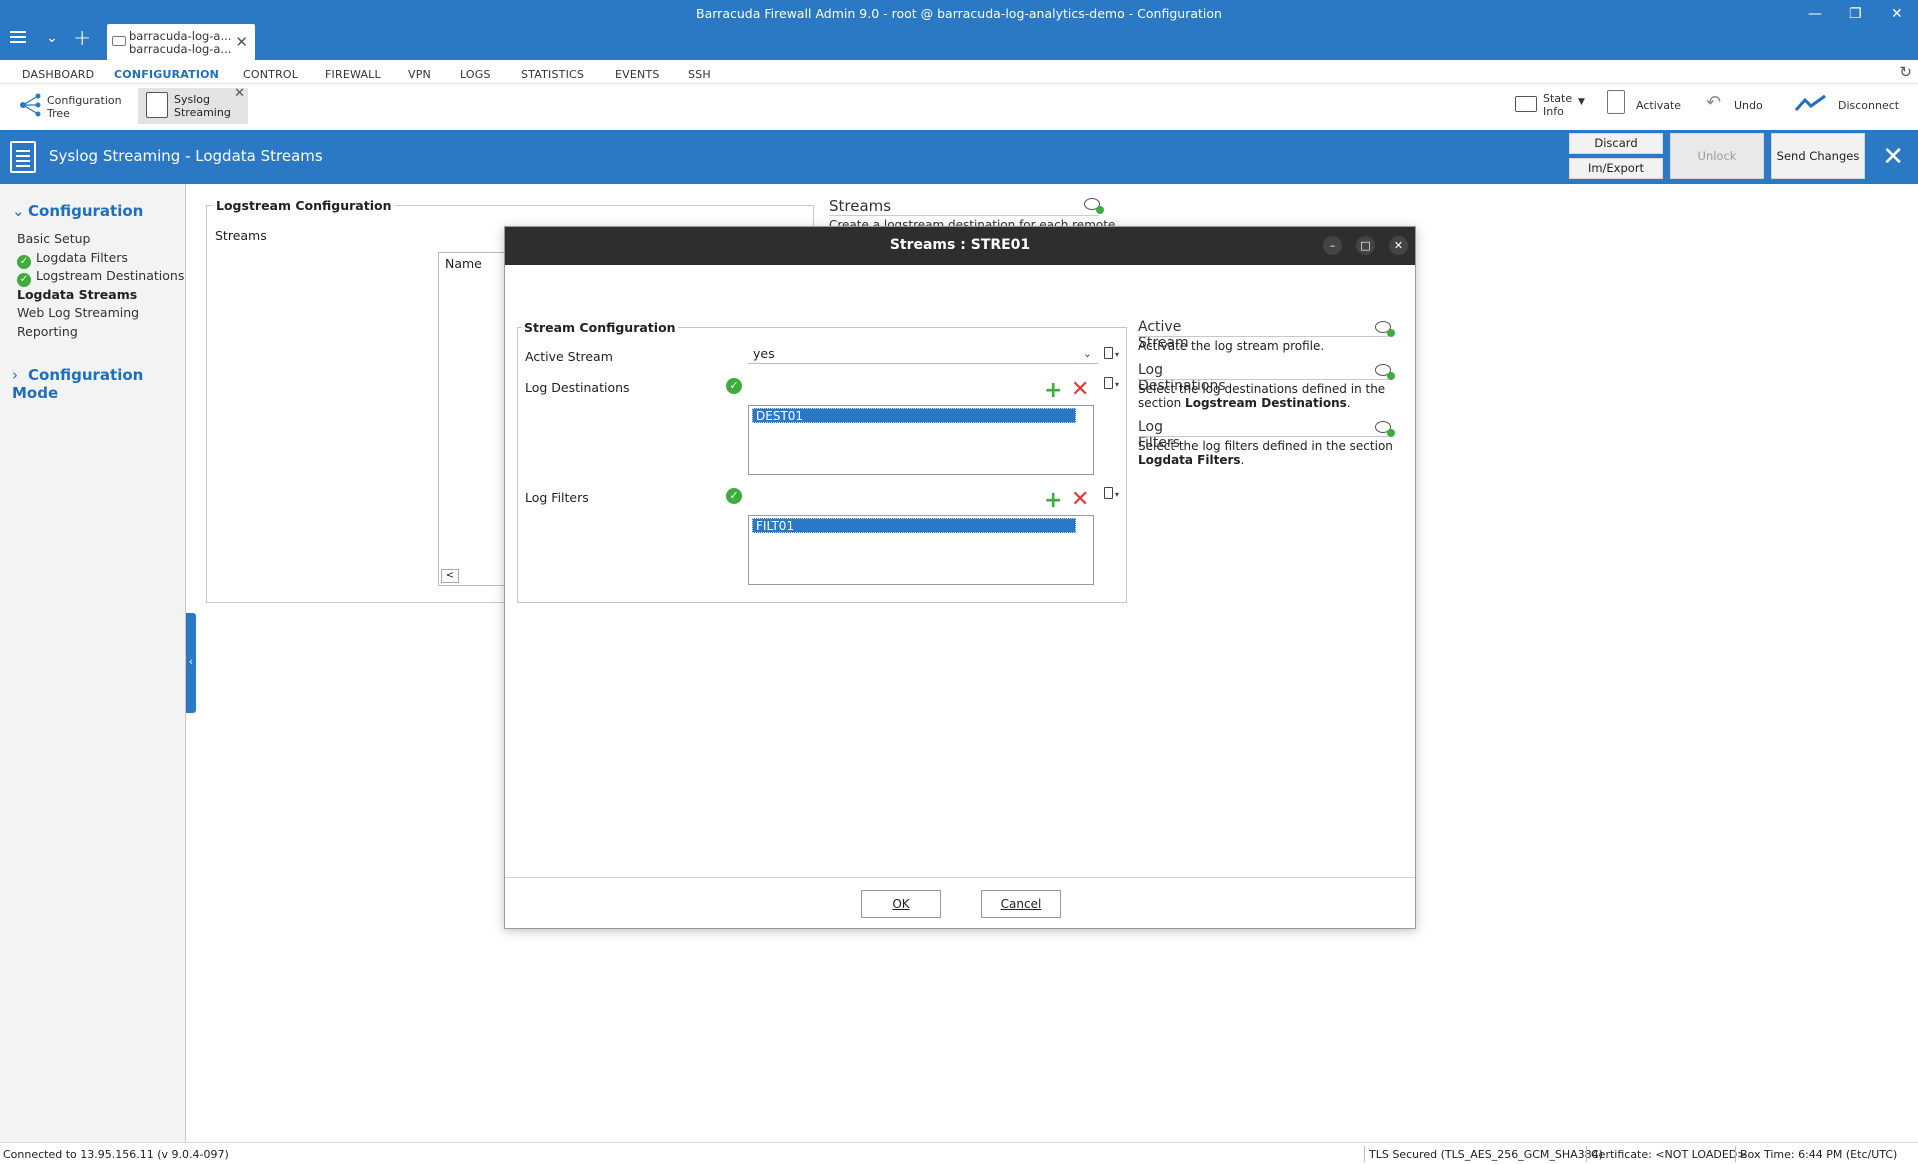 This screenshot has height=1164, width=1918. I want to click on activate-icon, so click(1616, 102).